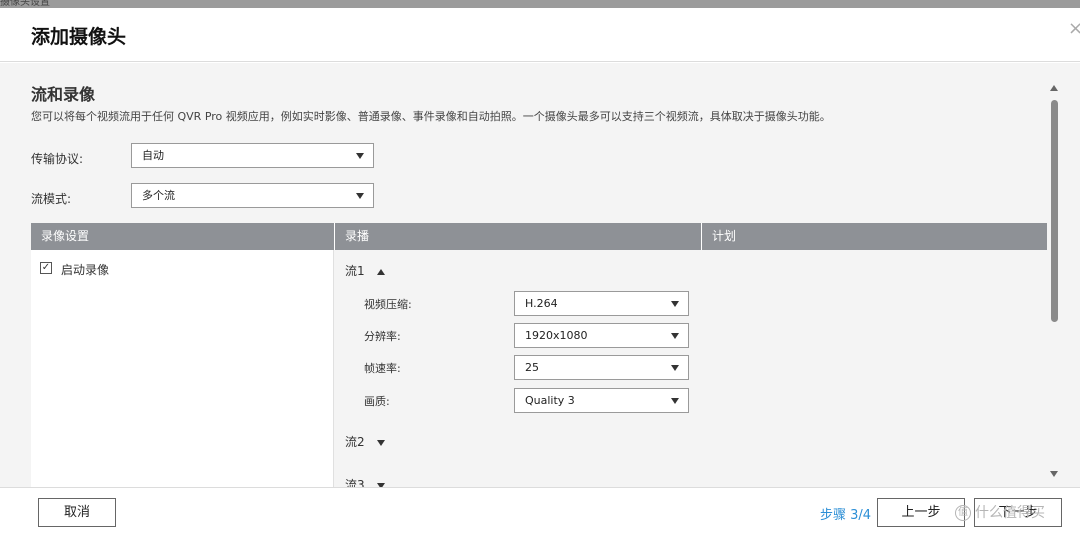  I want to click on table-header: 录像设置 录播 计划, so click(539, 236).